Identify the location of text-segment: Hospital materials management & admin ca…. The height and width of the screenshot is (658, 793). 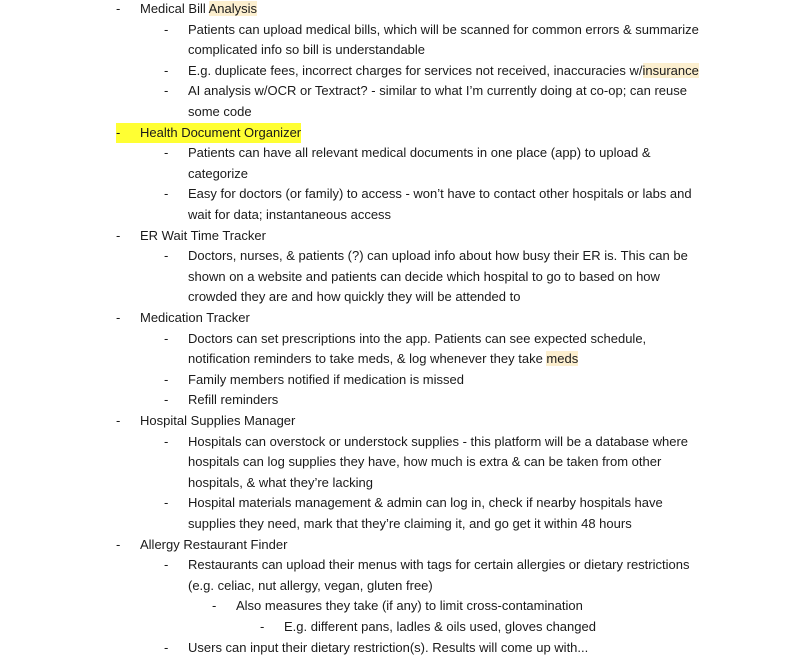
(425, 503).